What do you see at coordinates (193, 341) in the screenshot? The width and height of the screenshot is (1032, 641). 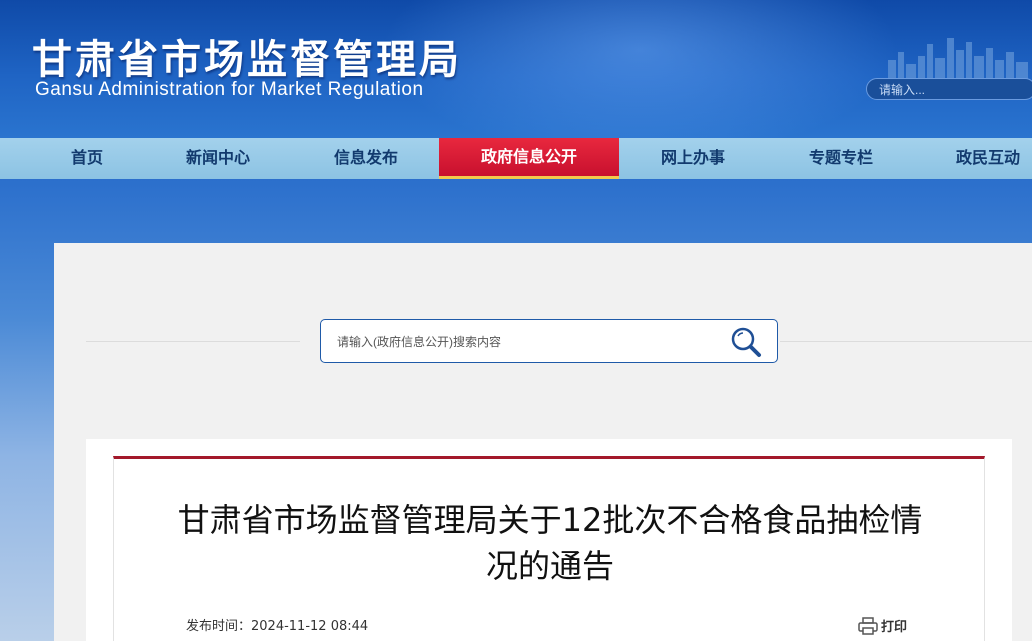 I see `divider-left` at bounding box center [193, 341].